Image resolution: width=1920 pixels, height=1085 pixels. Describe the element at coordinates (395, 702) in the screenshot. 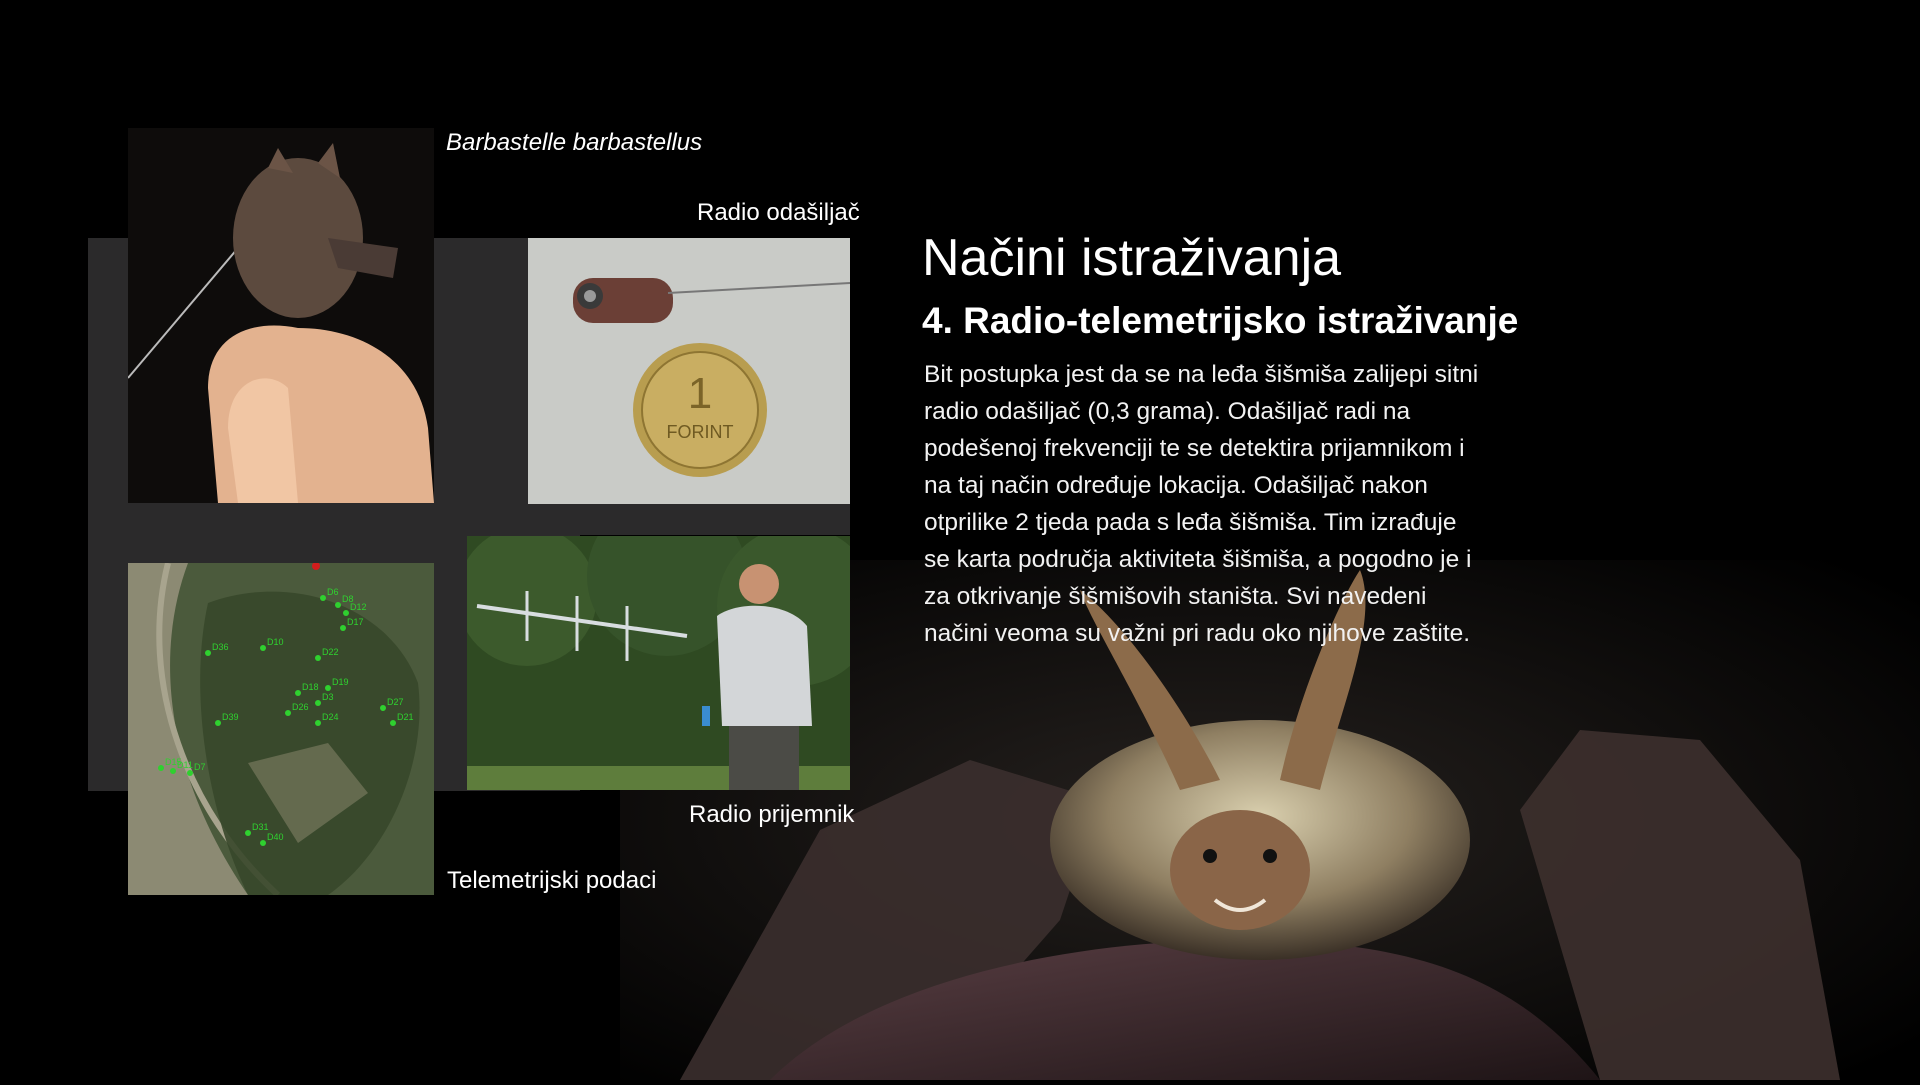

I see `map-point-label: D27` at that location.